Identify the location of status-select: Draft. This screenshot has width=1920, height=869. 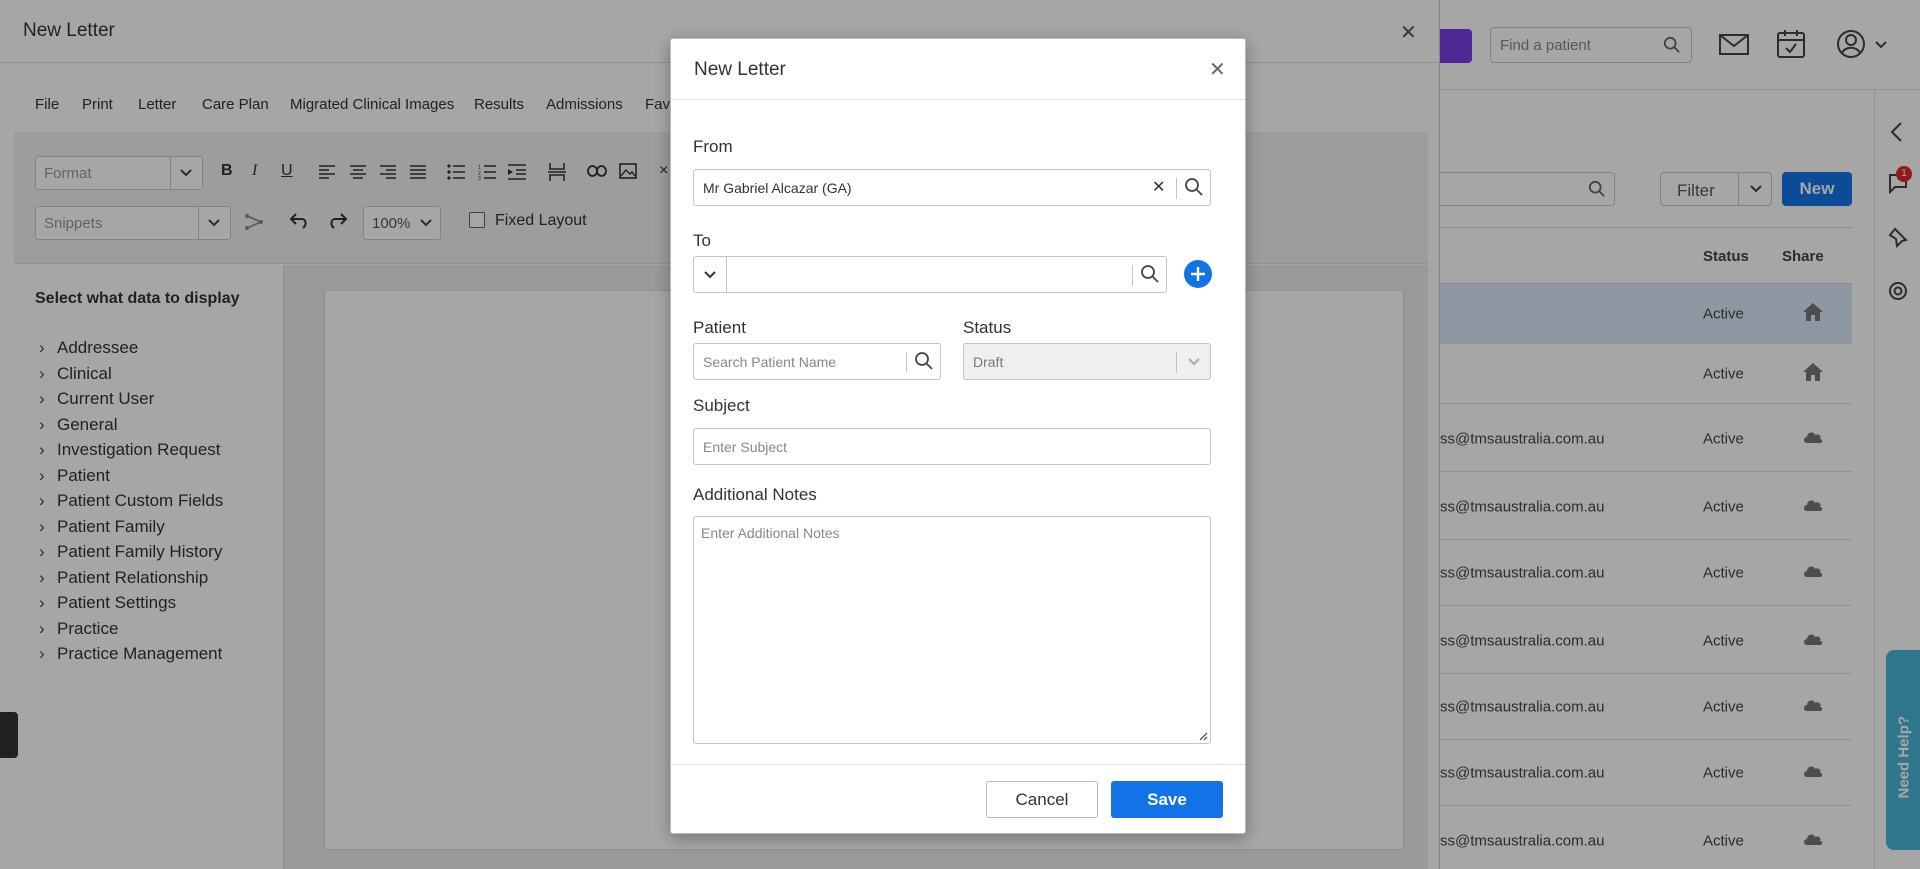
(1087, 361).